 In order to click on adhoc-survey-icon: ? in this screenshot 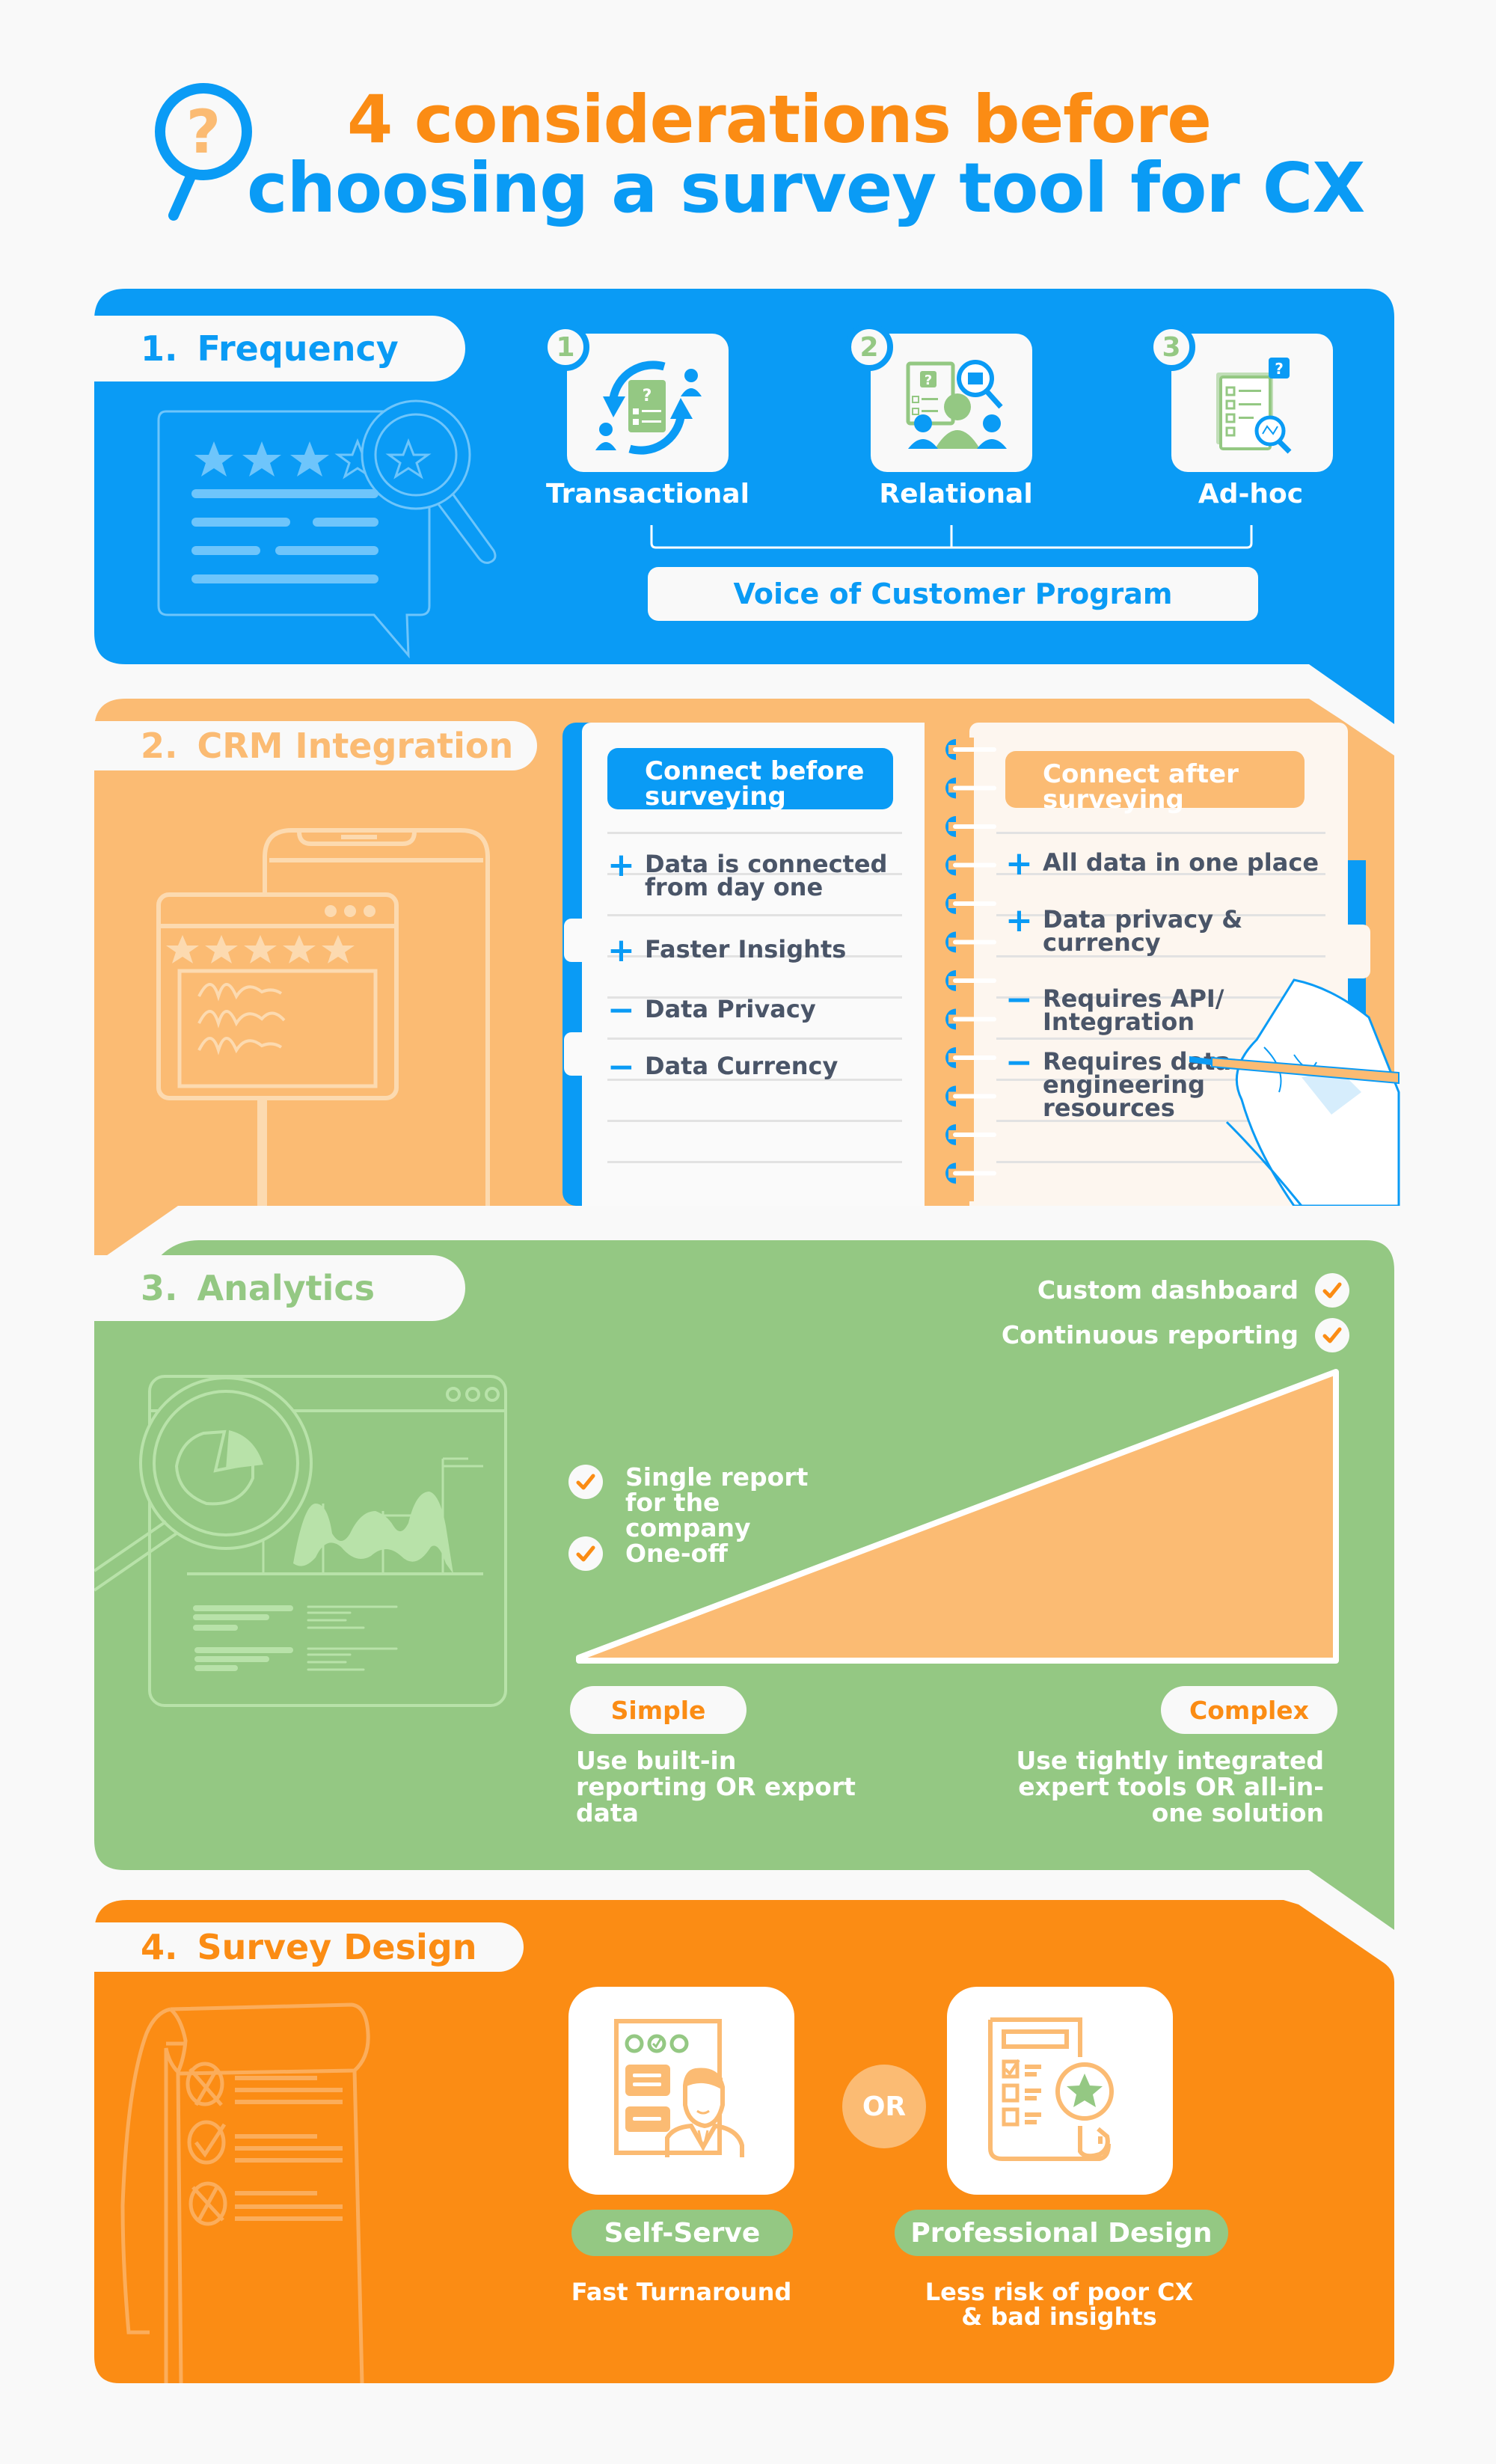, I will do `click(1254, 406)`.